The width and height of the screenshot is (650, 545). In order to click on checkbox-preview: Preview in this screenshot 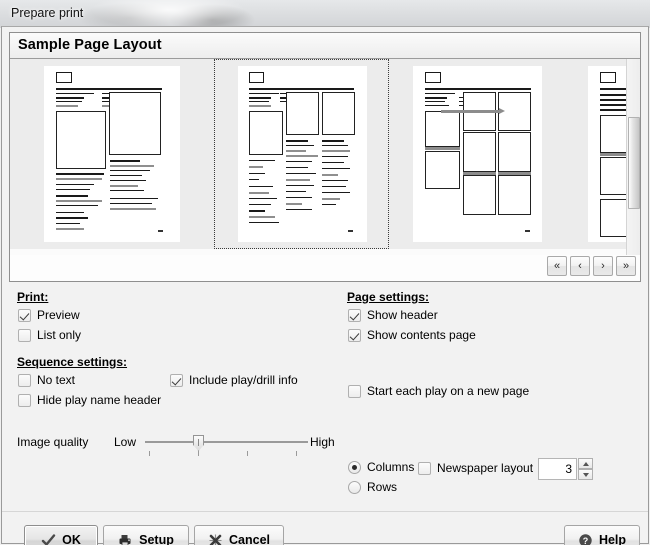, I will do `click(49, 315)`.